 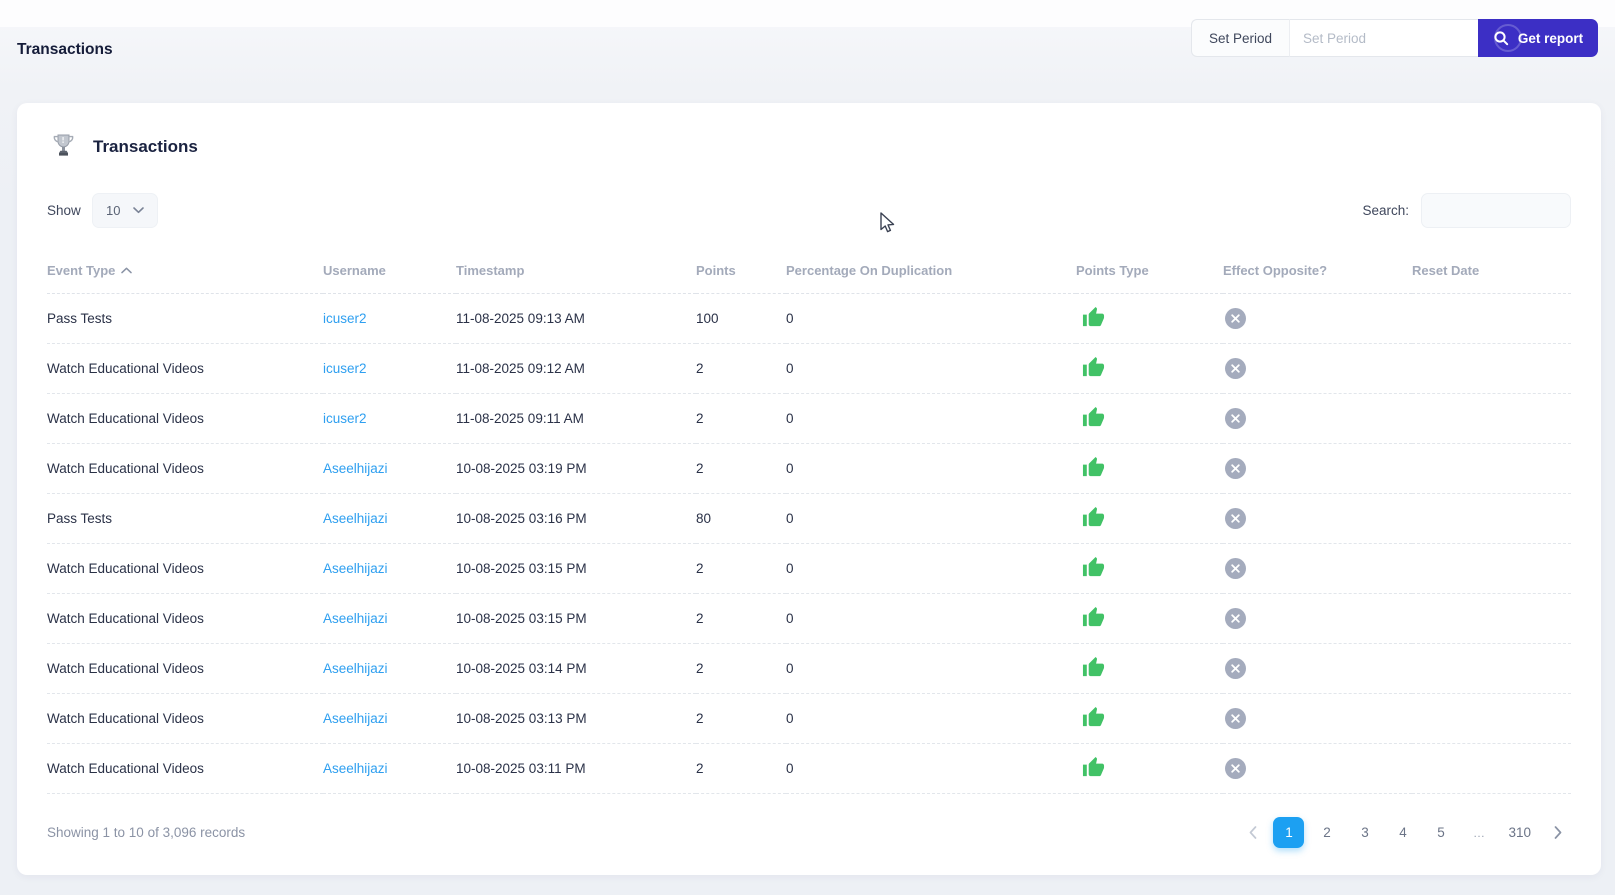 I want to click on column-header-points-type: Points Type, so click(x=1149, y=270).